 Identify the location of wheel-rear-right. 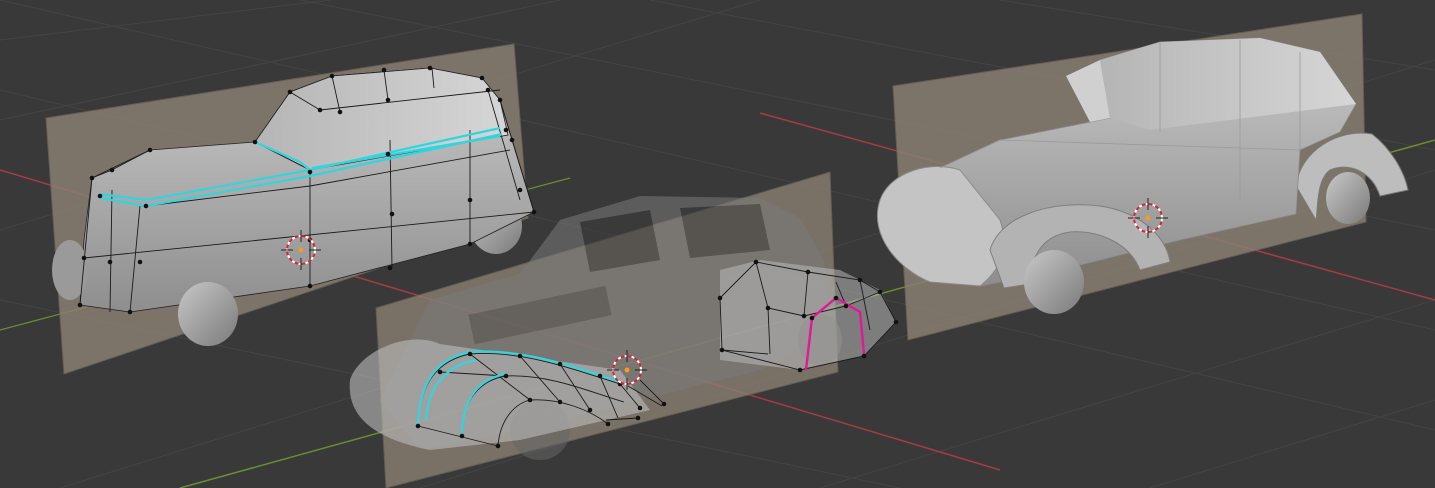
(1348, 198).